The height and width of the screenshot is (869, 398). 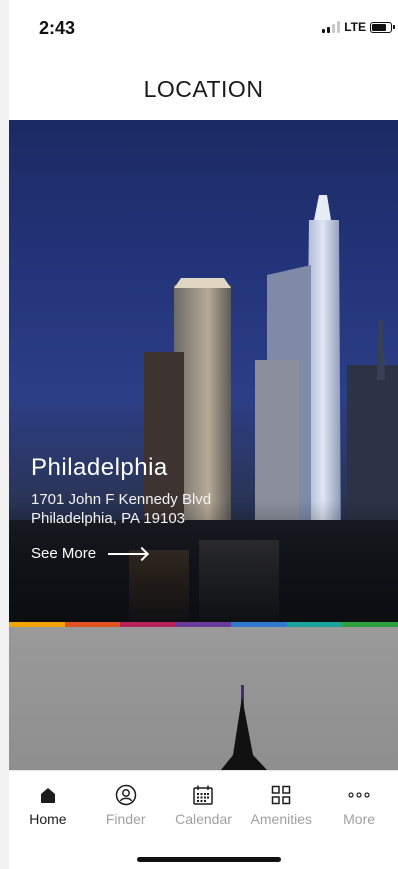 I want to click on tab-label: Amenities, so click(x=281, y=819).